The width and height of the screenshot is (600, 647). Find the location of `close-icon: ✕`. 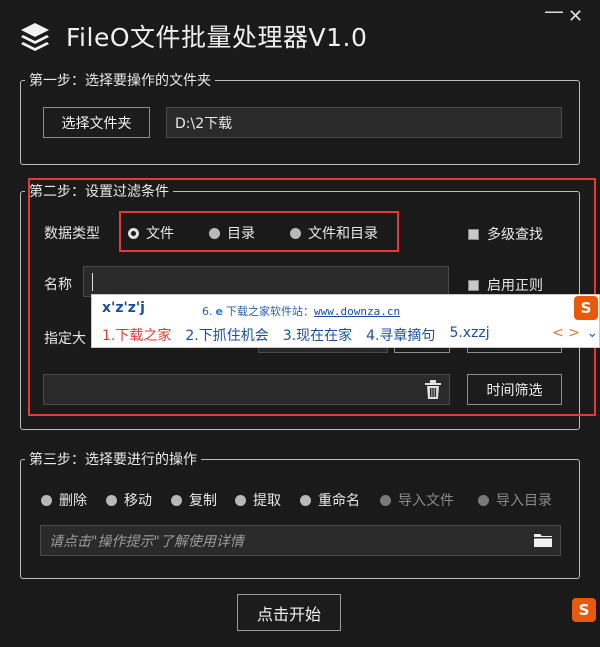

close-icon: ✕ is located at coordinates (575, 17).